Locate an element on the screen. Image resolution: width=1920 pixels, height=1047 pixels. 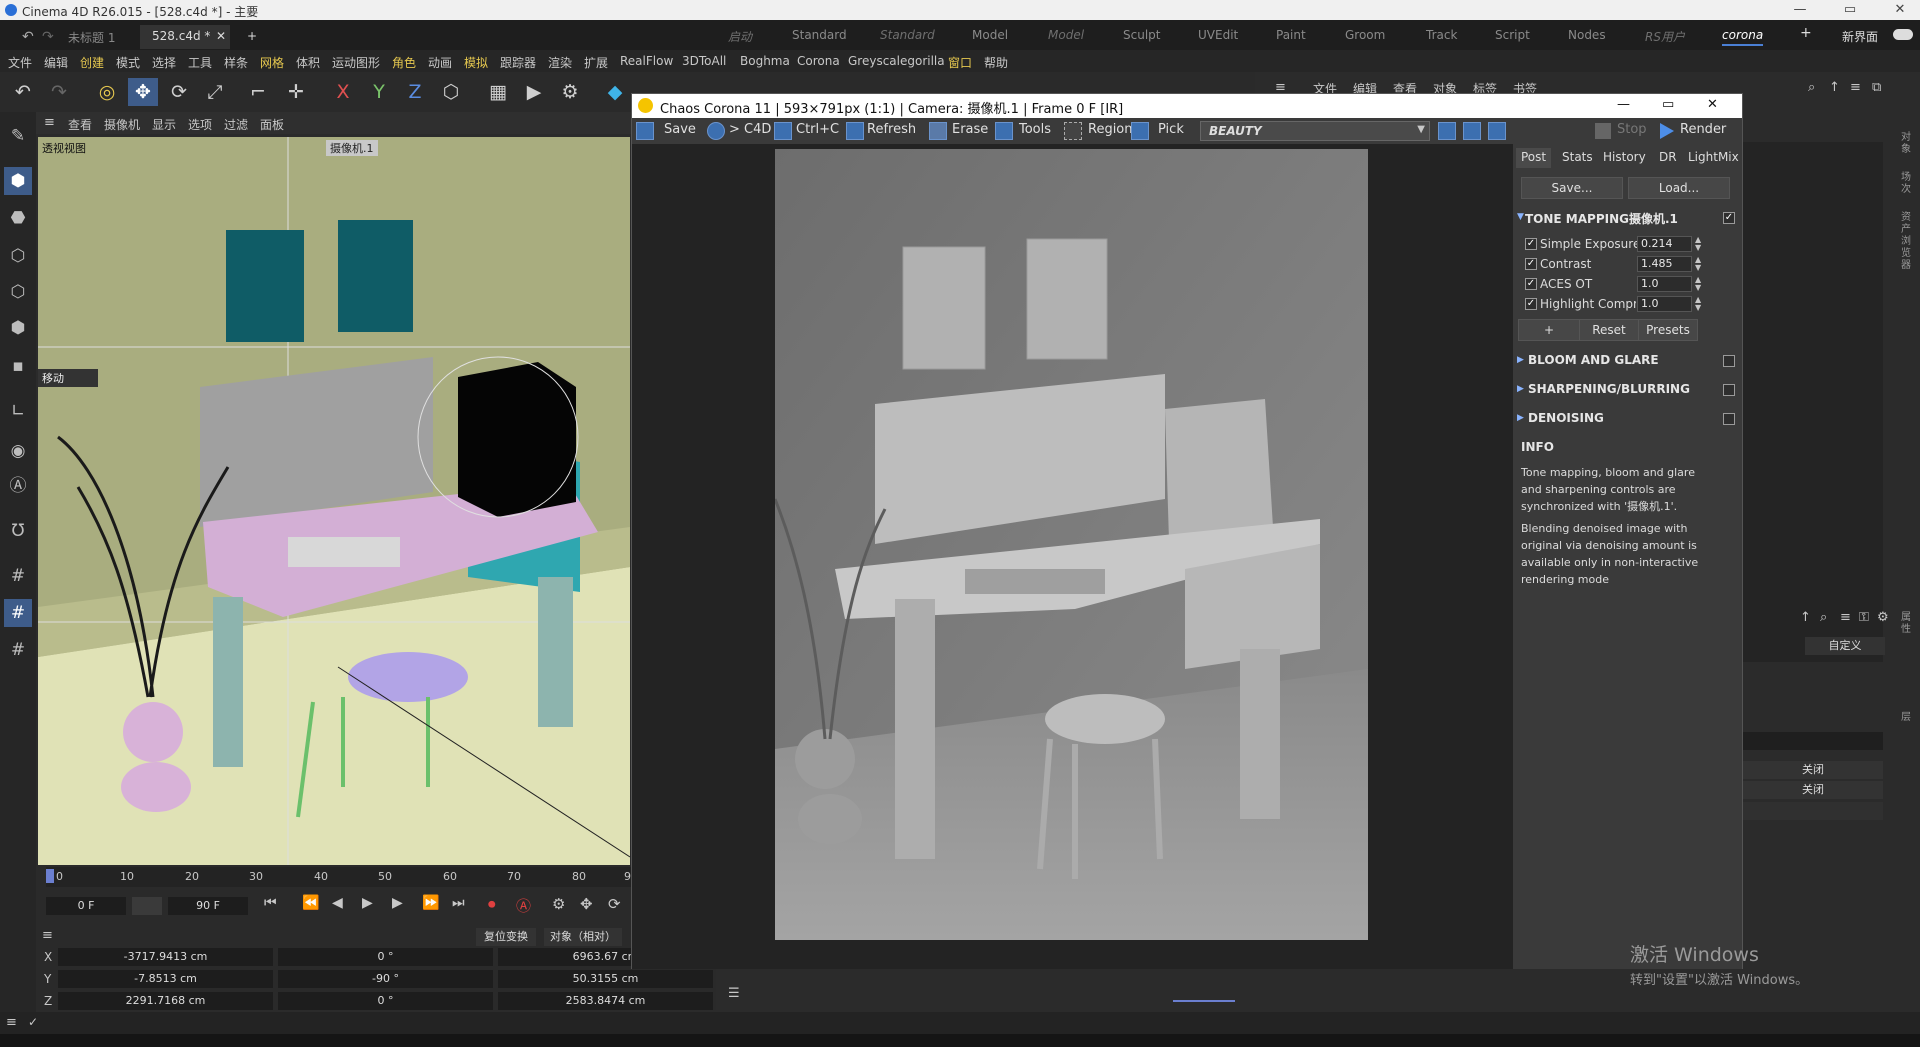
cube-icon: ◆ is located at coordinates (615, 92).